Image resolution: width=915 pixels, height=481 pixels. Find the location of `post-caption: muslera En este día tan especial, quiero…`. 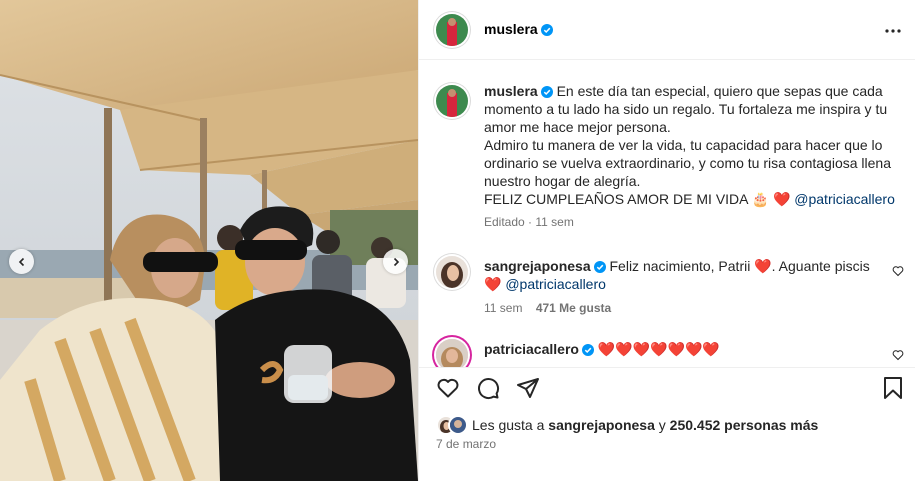

post-caption: muslera En este día tan especial, quiero… is located at coordinates (694, 156).